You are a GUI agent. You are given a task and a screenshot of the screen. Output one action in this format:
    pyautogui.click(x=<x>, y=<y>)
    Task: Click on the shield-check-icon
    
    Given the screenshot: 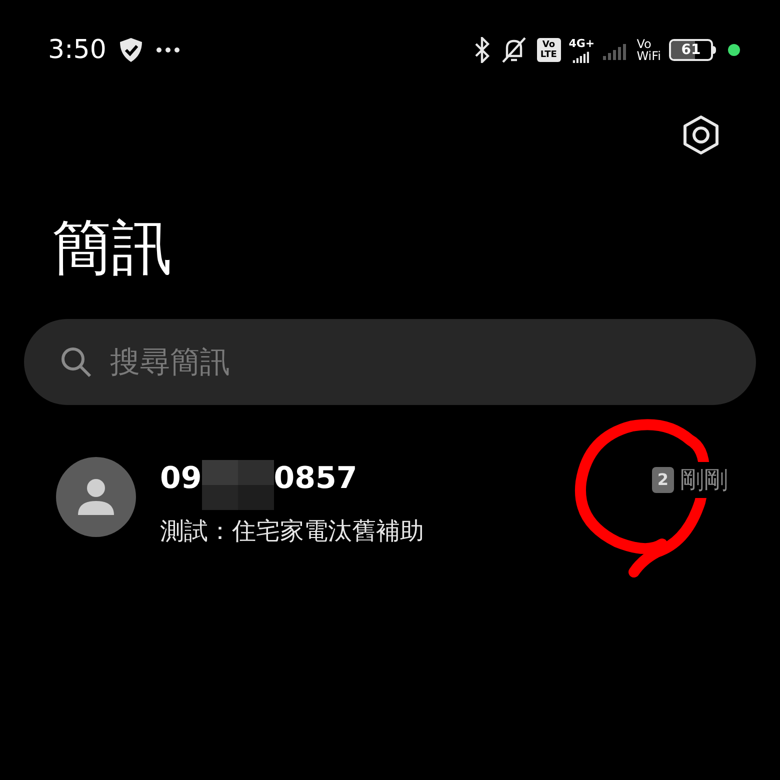 What is the action you would take?
    pyautogui.click(x=131, y=50)
    